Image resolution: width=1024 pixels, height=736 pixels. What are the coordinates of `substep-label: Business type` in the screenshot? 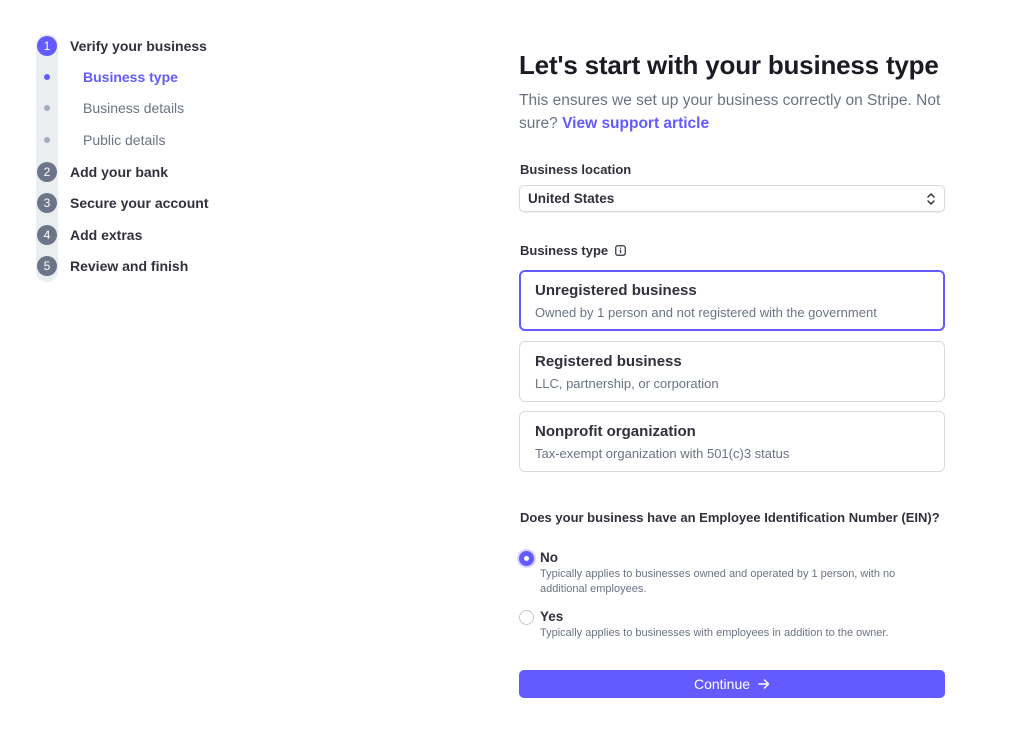 It's located at (130, 77).